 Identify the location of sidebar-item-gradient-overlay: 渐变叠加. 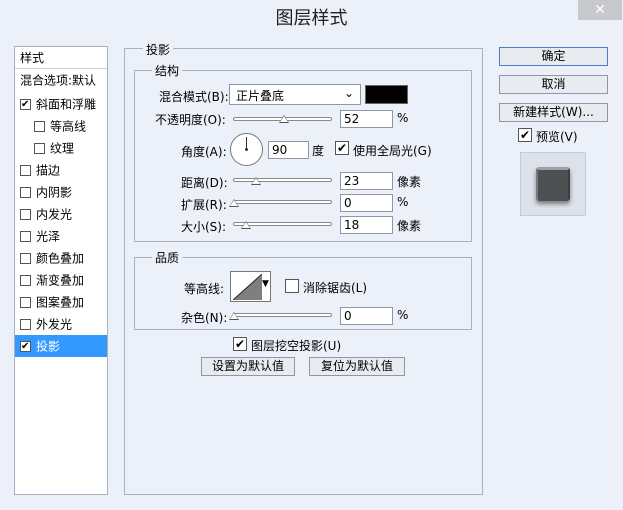
(61, 280).